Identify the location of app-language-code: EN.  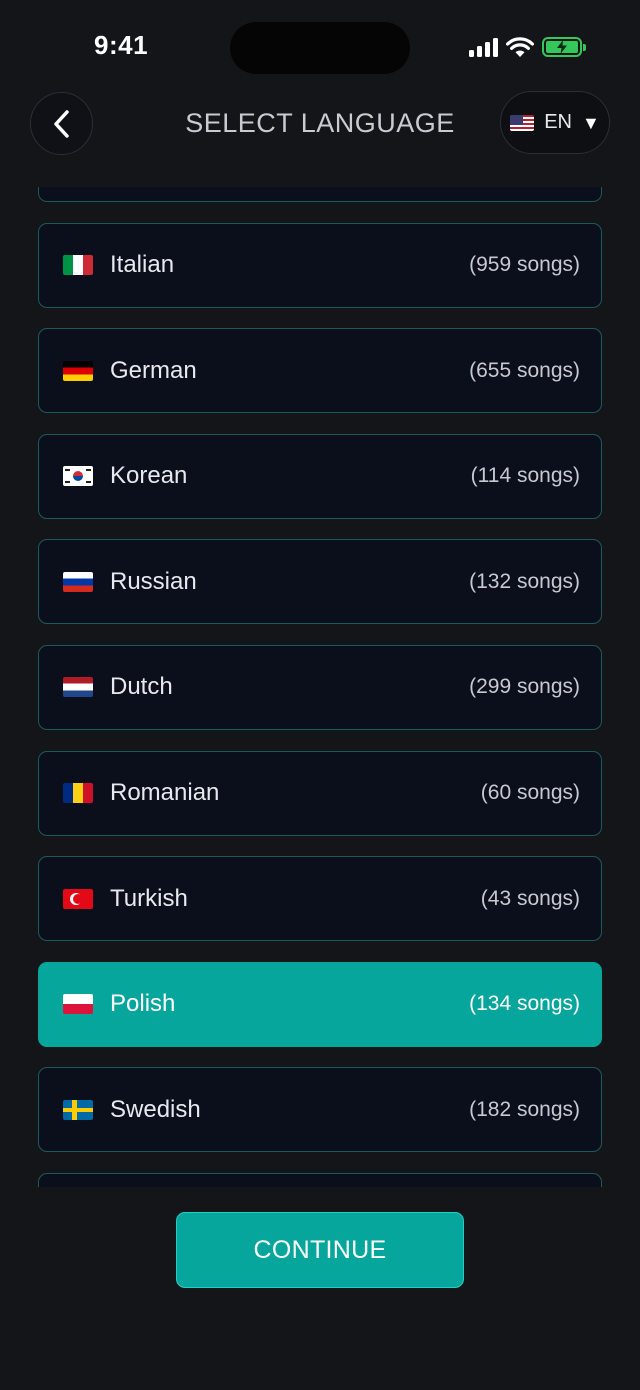
(558, 122).